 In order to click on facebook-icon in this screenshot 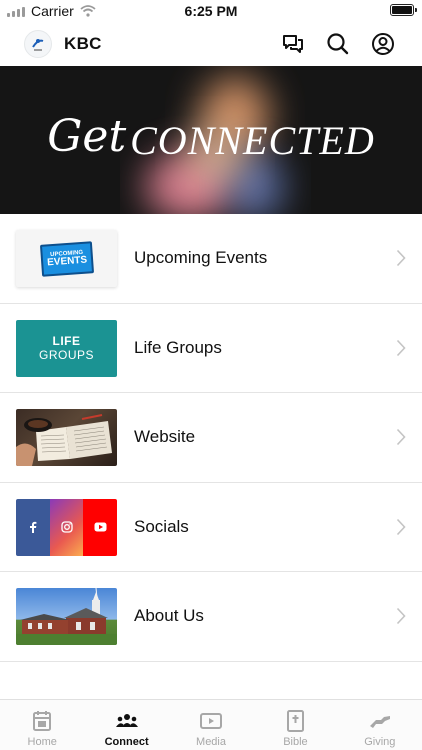, I will do `click(33, 527)`.